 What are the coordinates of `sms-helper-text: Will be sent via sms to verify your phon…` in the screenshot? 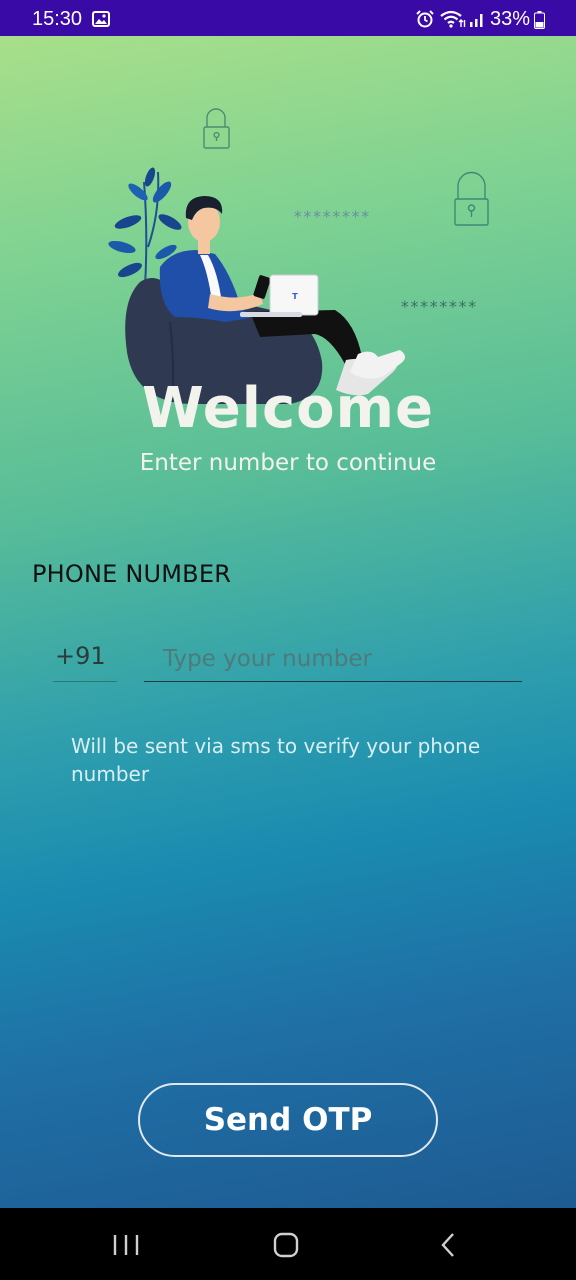 It's located at (276, 760).